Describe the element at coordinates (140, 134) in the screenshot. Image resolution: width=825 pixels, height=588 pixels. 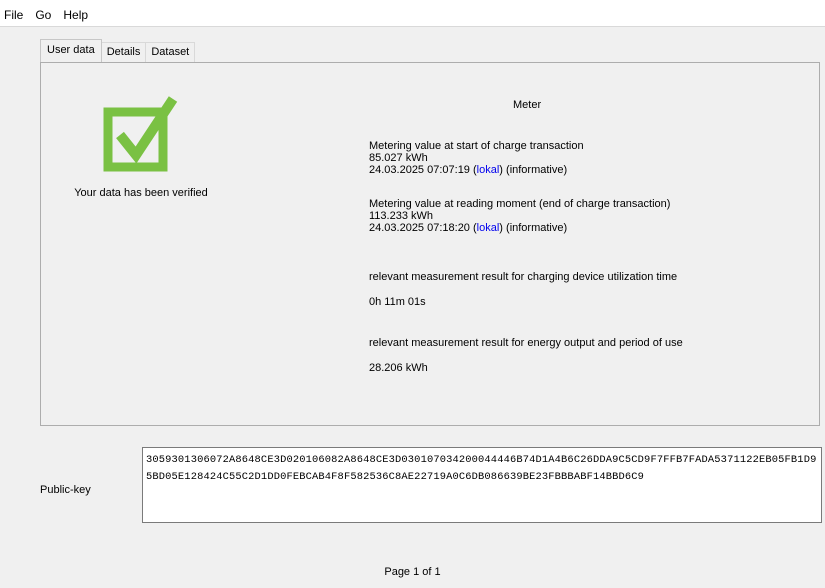
I see `check-icon` at that location.